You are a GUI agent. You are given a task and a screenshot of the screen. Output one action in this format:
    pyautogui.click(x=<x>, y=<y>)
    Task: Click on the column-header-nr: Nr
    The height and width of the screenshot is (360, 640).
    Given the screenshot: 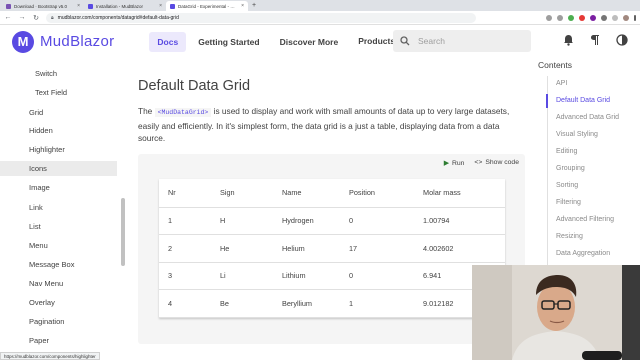 What is the action you would take?
    pyautogui.click(x=185, y=193)
    